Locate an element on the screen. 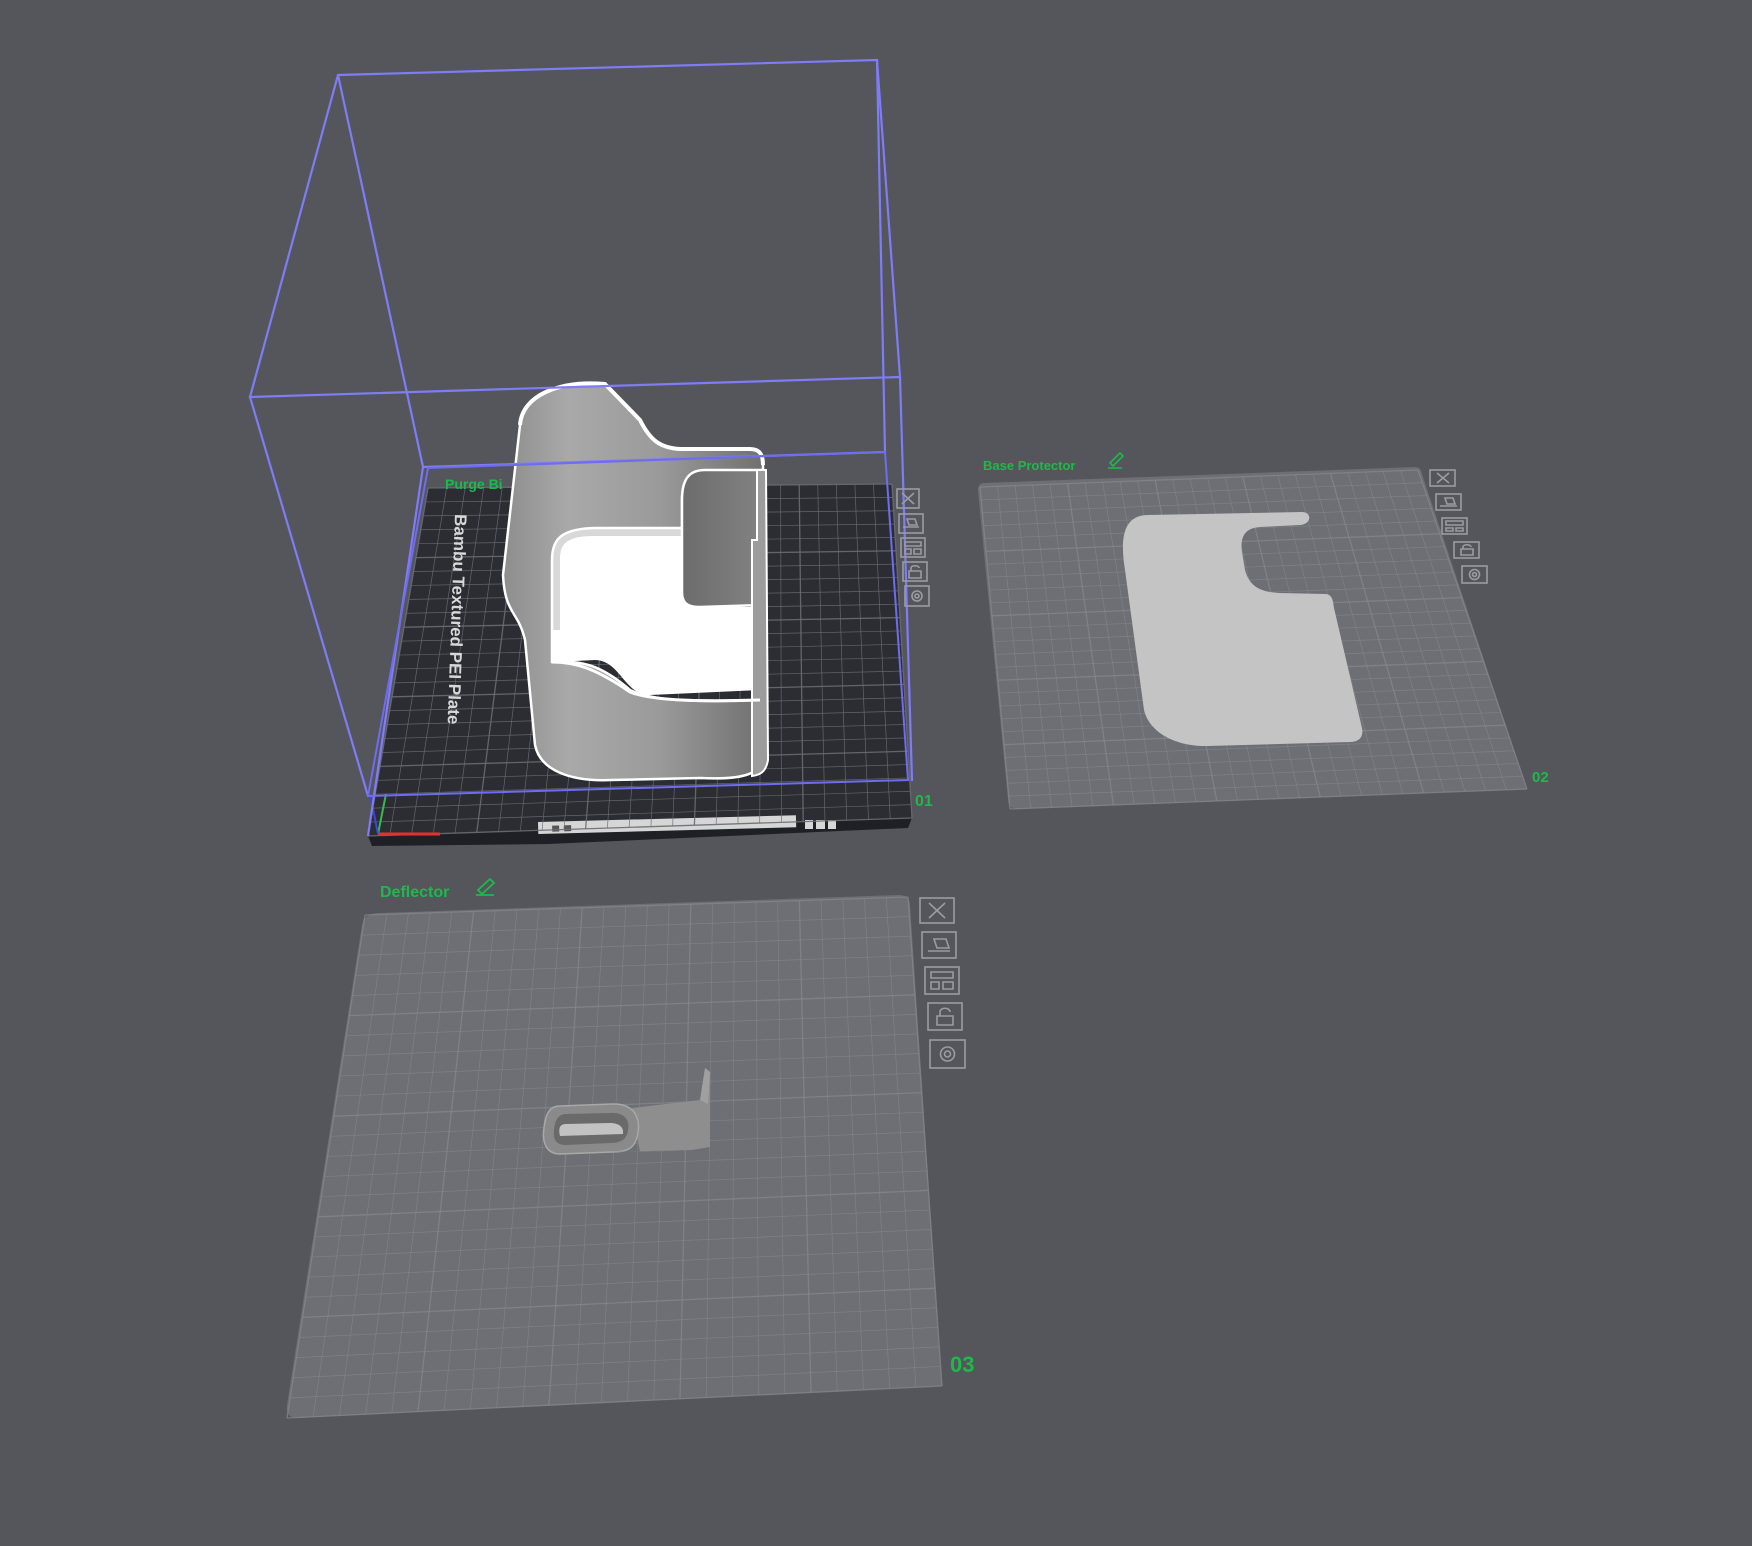  plate-03-arrange-button is located at coordinates (942, 980).